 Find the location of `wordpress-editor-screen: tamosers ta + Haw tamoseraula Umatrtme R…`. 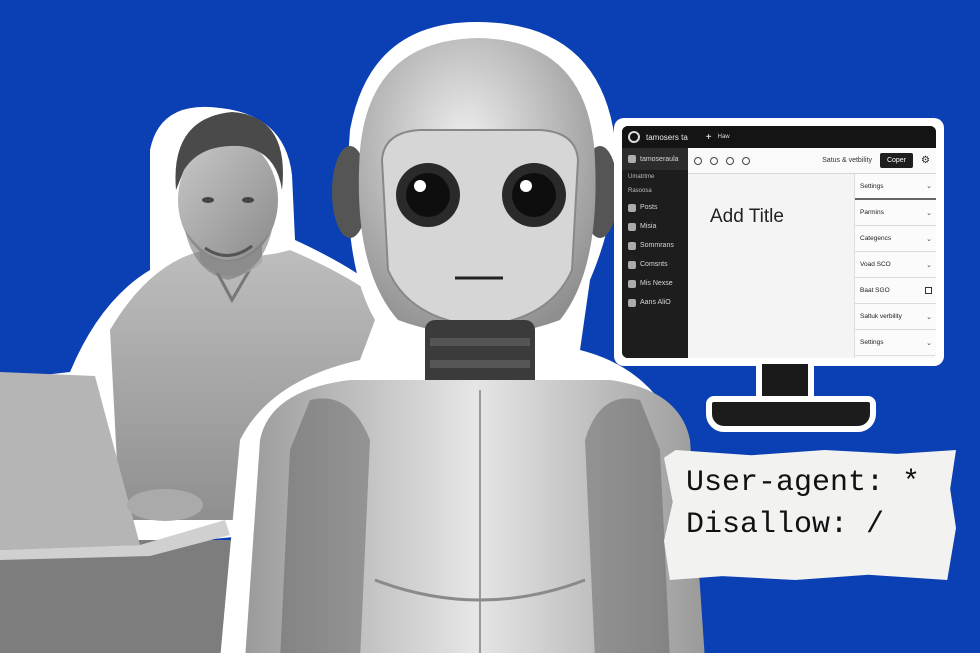

wordpress-editor-screen: tamosers ta + Haw tamoseraula Umatrtme R… is located at coordinates (779, 242).